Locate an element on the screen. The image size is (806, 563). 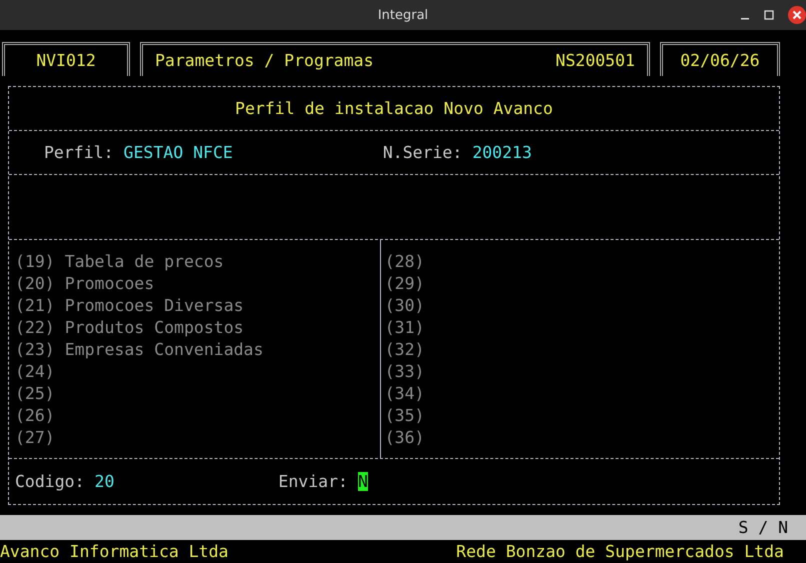
program-number: (34) is located at coordinates (404, 394).